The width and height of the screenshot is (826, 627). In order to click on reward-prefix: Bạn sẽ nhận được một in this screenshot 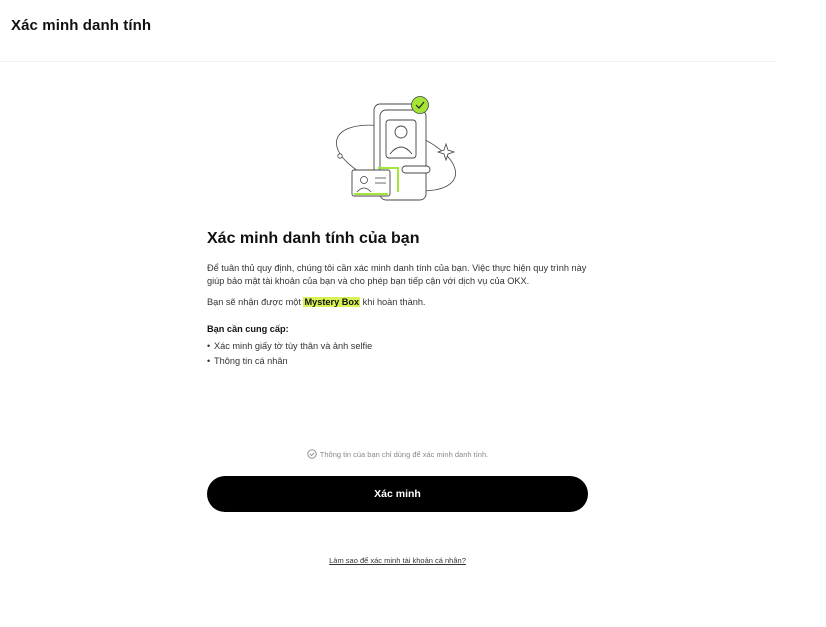, I will do `click(255, 302)`.